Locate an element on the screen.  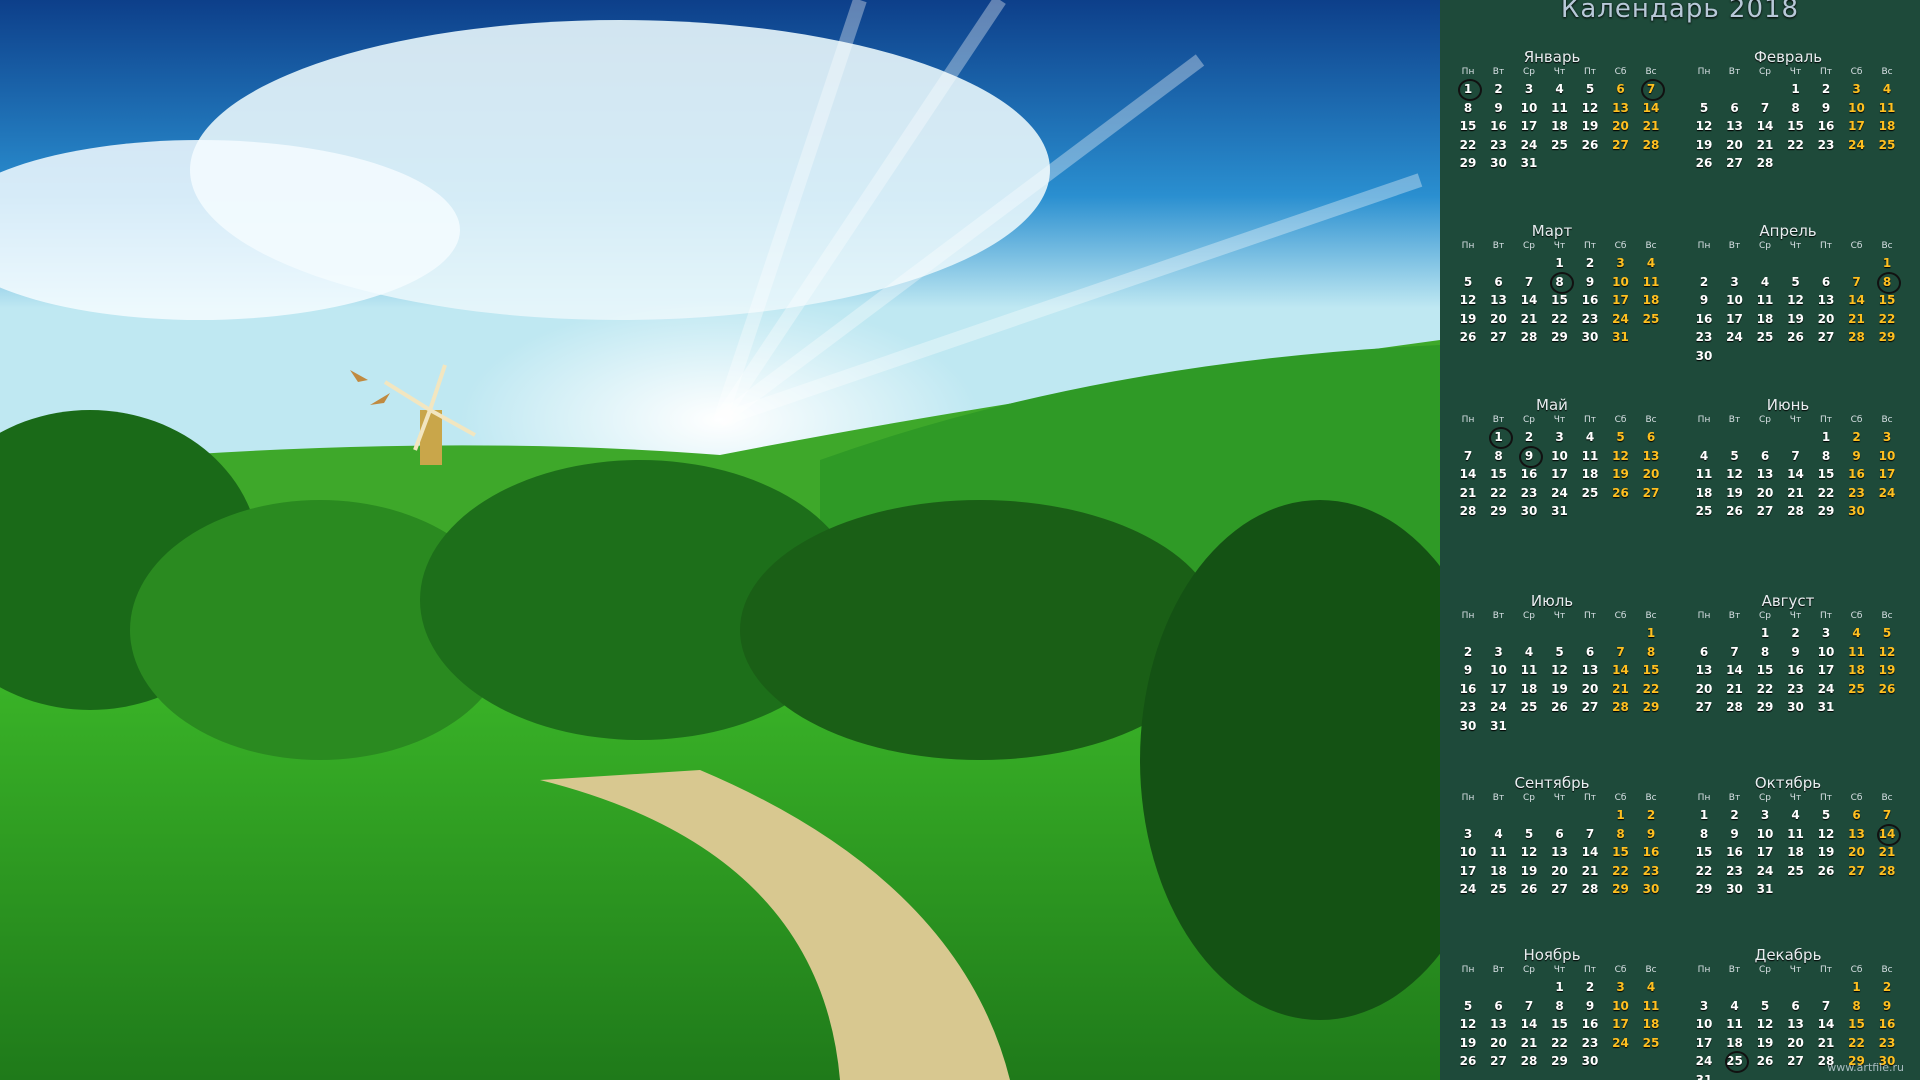
month-name: Июнь is located at coordinates (1788, 405).